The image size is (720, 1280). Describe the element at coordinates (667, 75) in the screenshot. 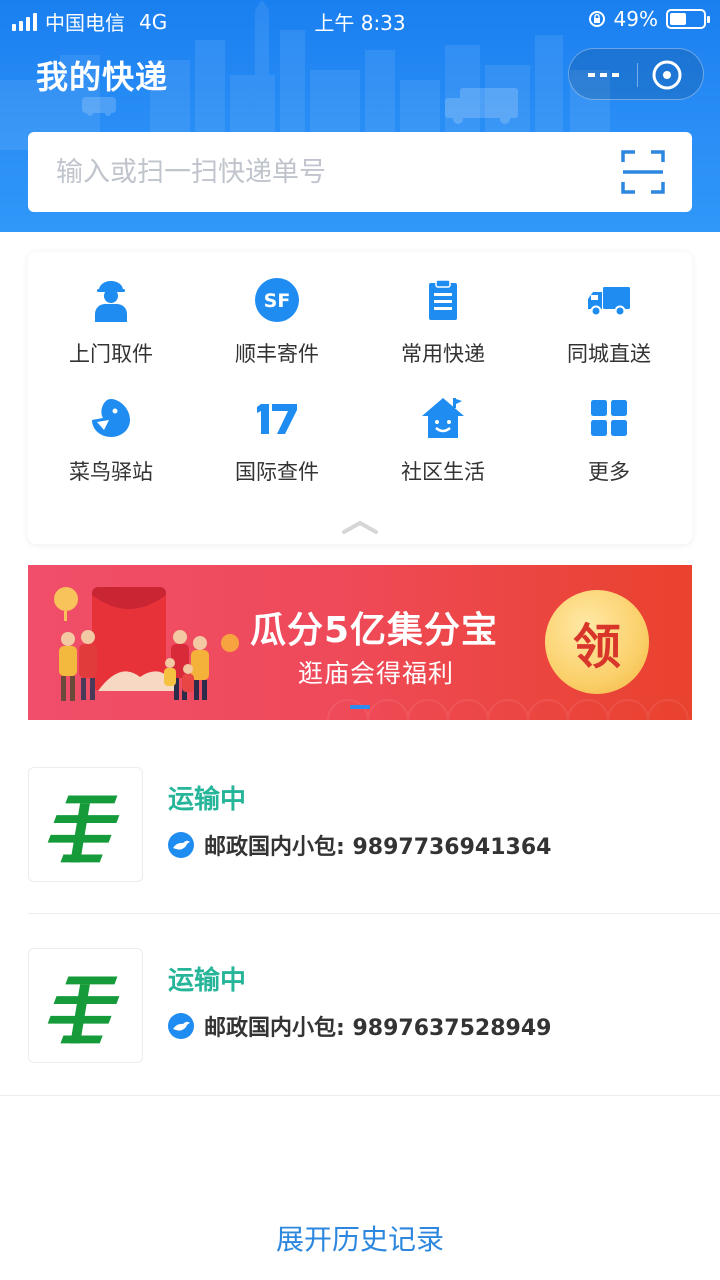

I see `close-circle-icon` at that location.